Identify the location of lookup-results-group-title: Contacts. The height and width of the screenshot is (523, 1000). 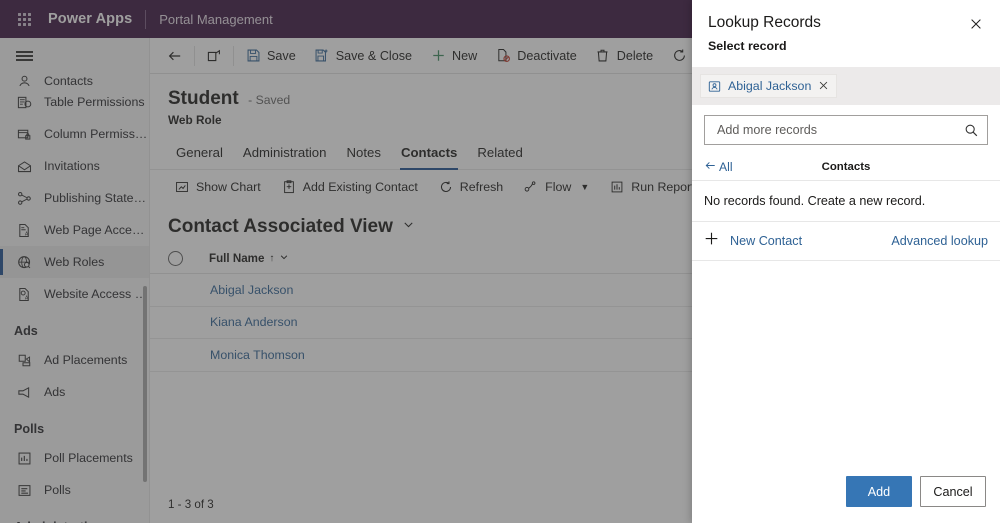
(846, 167).